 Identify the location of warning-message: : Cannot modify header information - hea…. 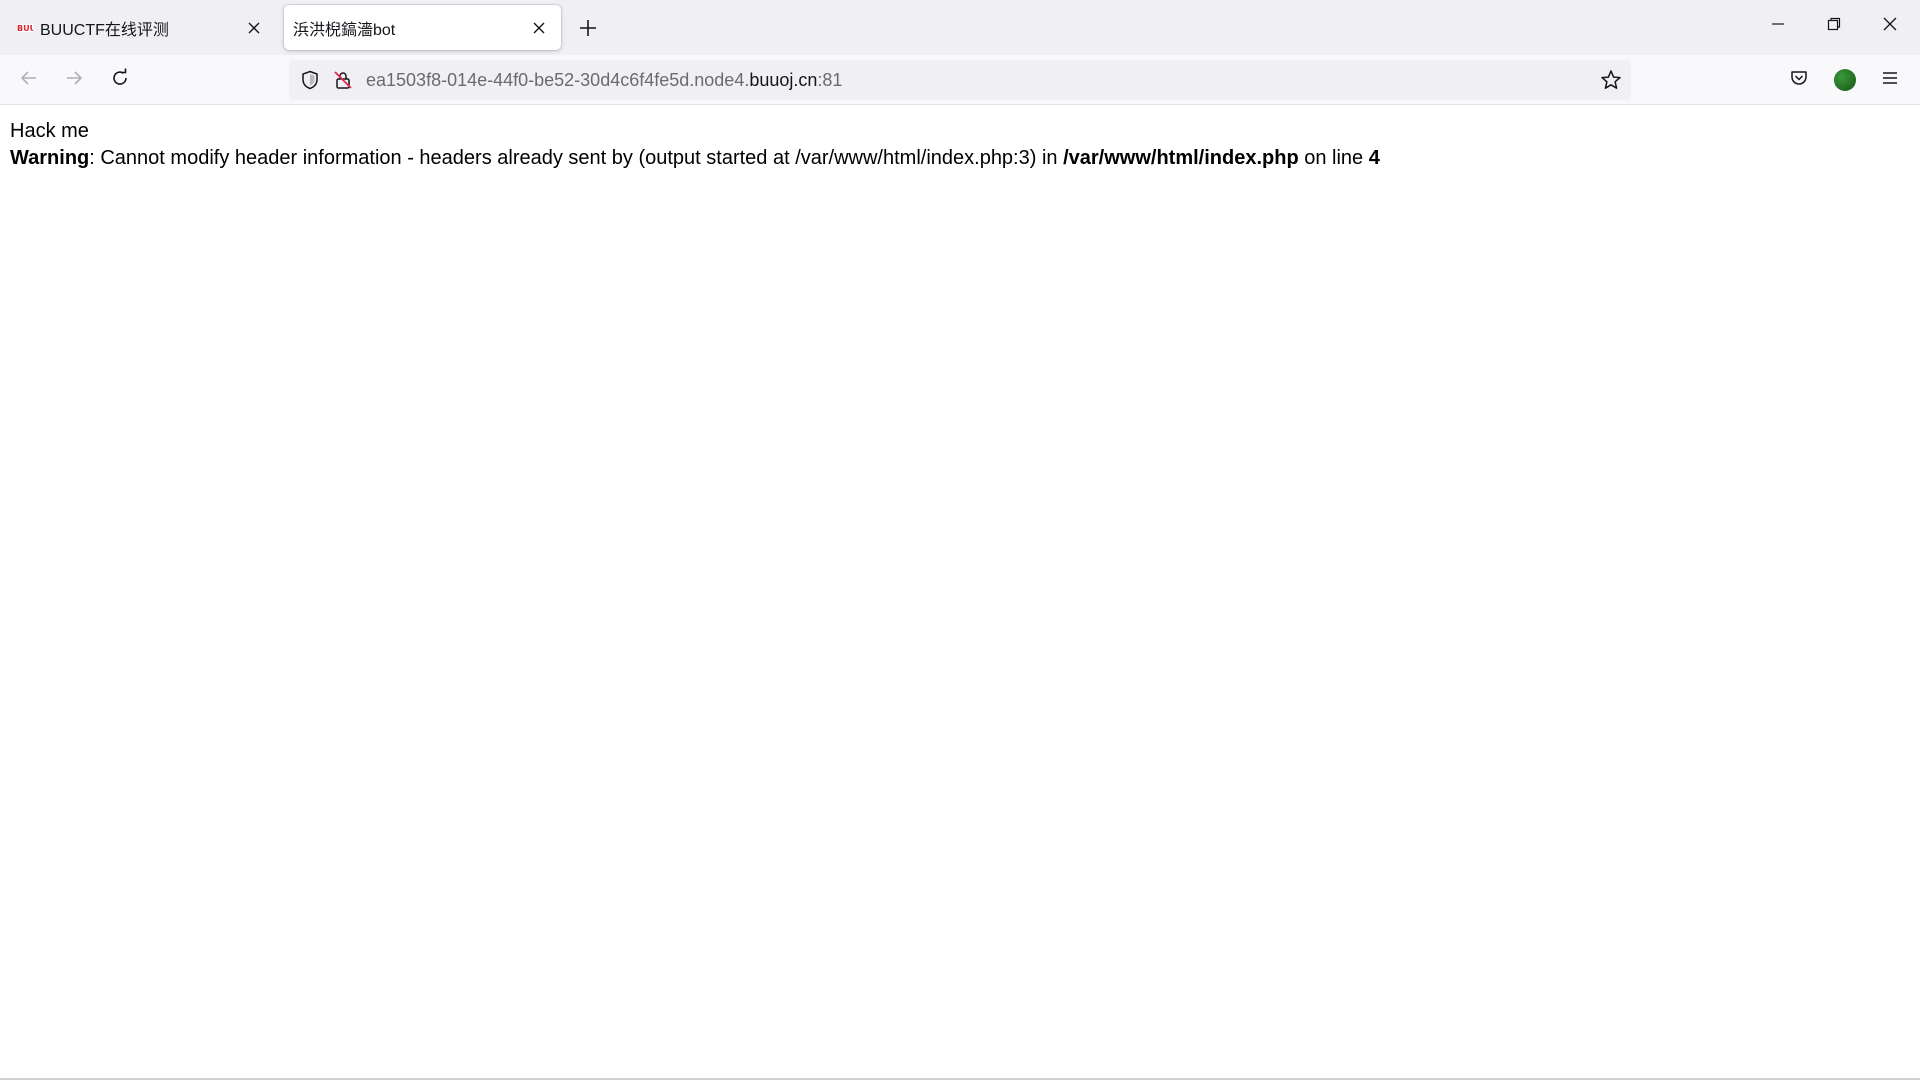
(576, 158).